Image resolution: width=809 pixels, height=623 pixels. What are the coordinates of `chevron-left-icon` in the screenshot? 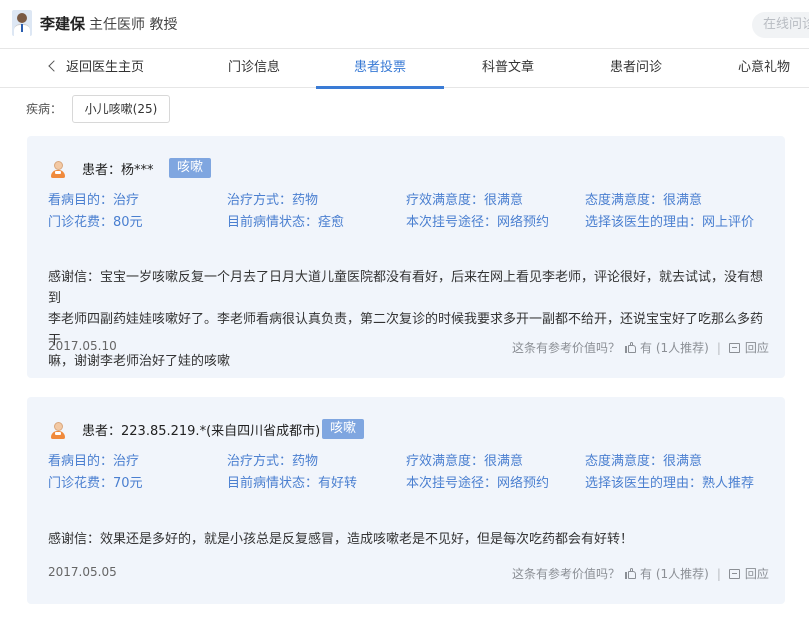 It's located at (54, 66).